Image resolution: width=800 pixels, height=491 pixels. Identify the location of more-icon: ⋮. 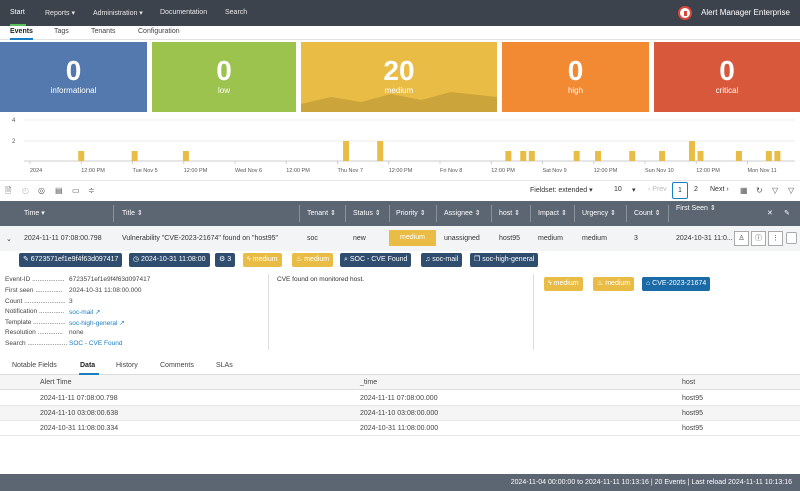
(775, 238).